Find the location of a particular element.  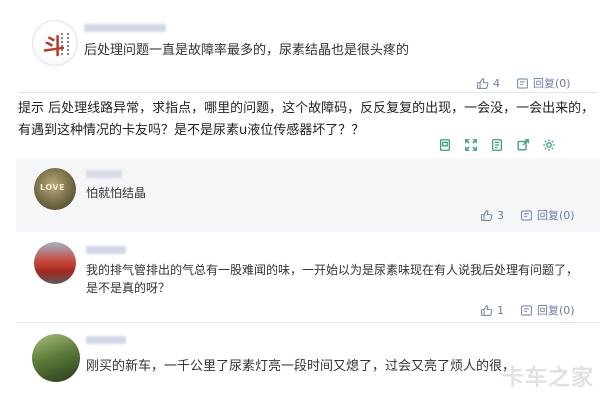

comment-actions: 1 回复(0) is located at coordinates (527, 310).